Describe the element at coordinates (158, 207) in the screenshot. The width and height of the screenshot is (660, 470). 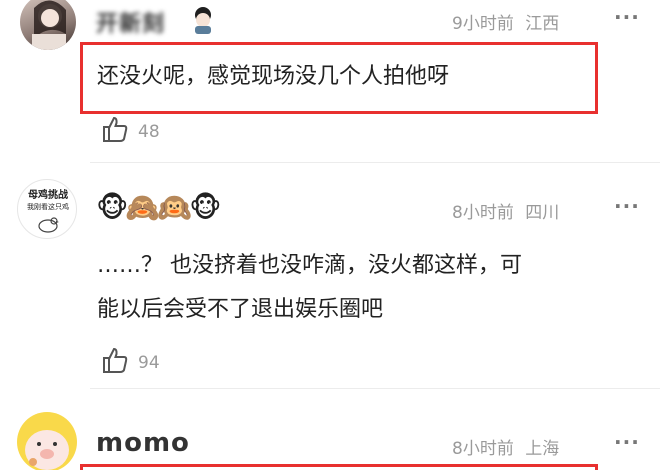
I see `emoji-name: 🐵🙈🙉🐵` at that location.